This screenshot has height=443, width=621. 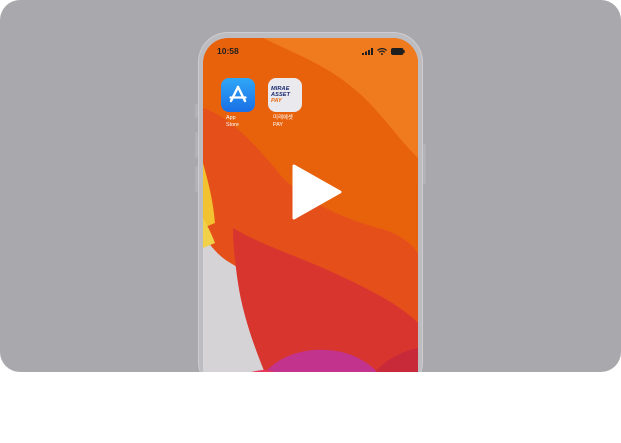 What do you see at coordinates (276, 101) in the screenshot?
I see `mirae-logo-text-3: PAY` at bounding box center [276, 101].